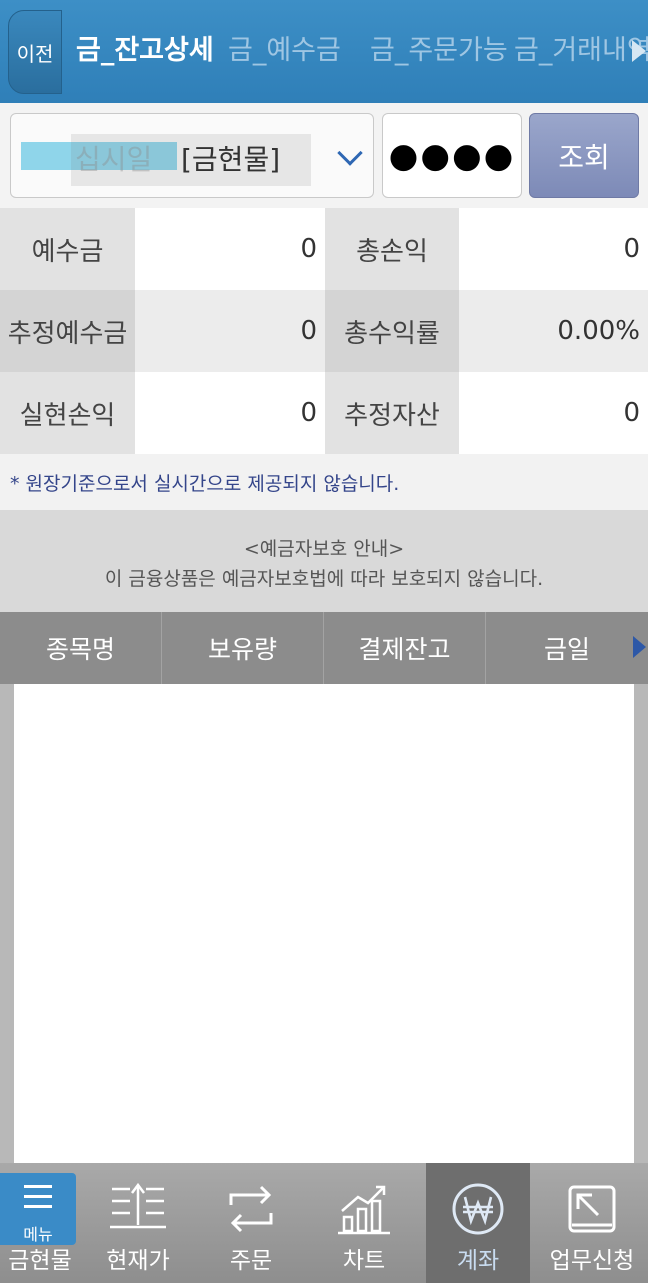 The height and width of the screenshot is (1283, 648). What do you see at coordinates (405, 648) in the screenshot?
I see `column-header-settlement: 결제잔고` at bounding box center [405, 648].